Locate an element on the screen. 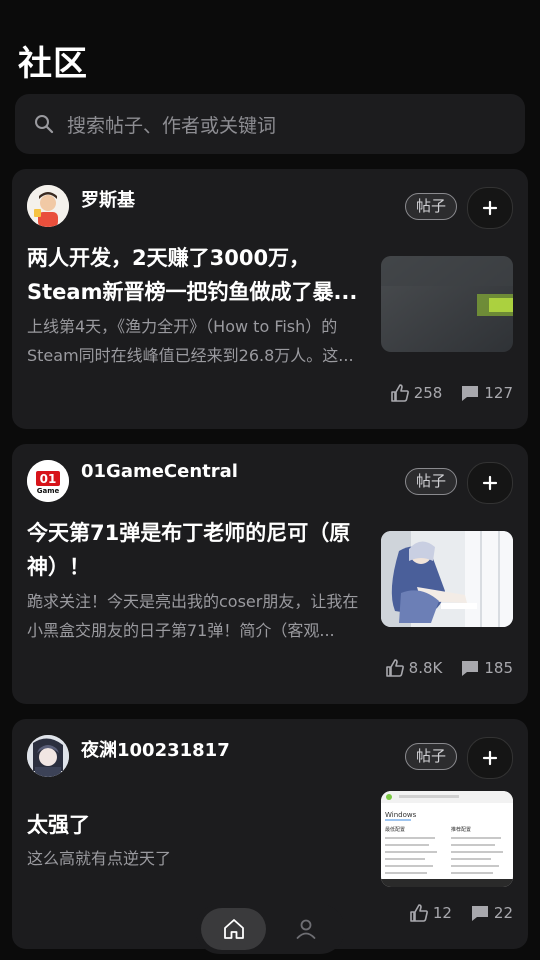  nav-home-button is located at coordinates (233, 929).